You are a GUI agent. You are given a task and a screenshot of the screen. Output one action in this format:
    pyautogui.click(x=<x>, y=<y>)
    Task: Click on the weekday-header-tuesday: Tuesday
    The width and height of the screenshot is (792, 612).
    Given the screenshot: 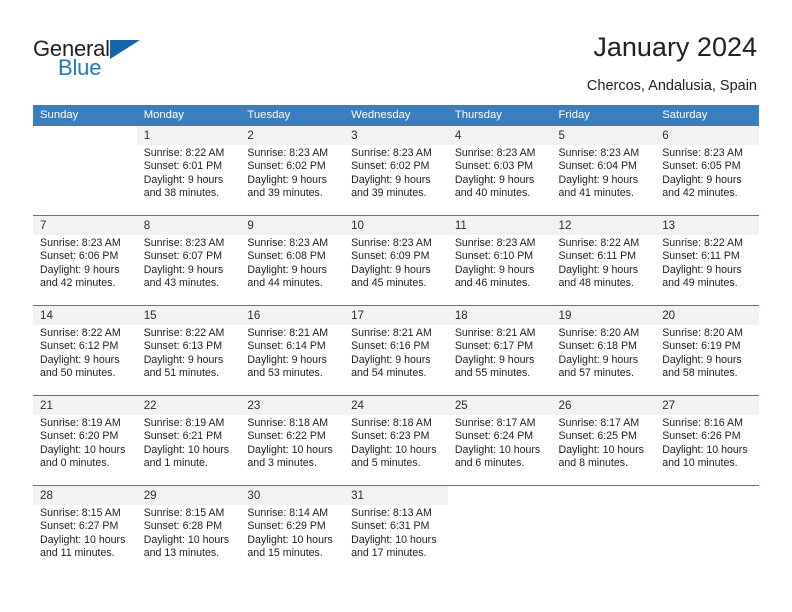 What is the action you would take?
    pyautogui.click(x=269, y=115)
    